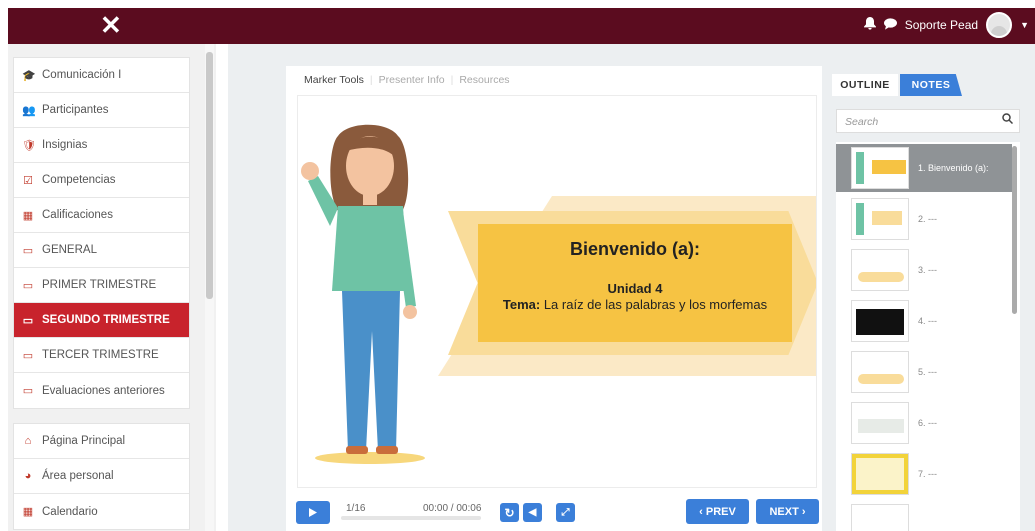 Image resolution: width=1035 pixels, height=531 pixels. I want to click on sidebar-item-label: SEGUNDO TRIMESTRE, so click(106, 320).